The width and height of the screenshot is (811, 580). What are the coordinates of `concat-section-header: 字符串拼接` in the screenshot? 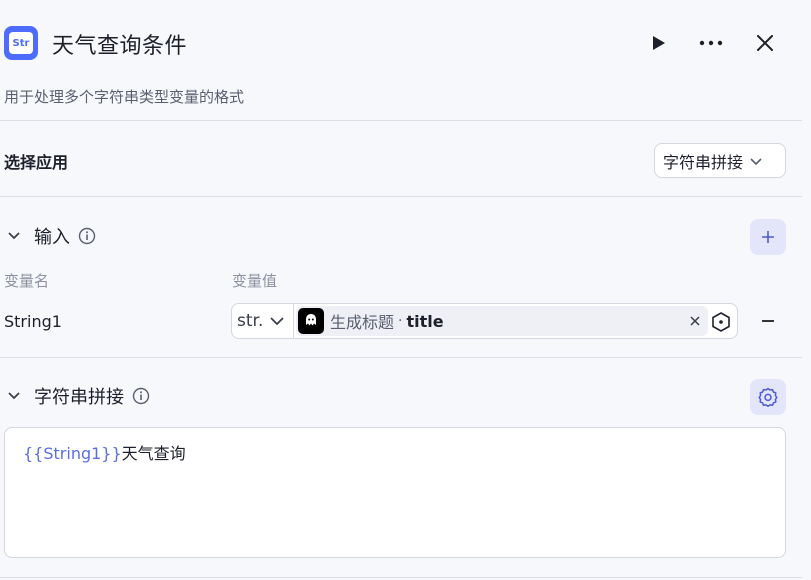 It's located at (78, 396).